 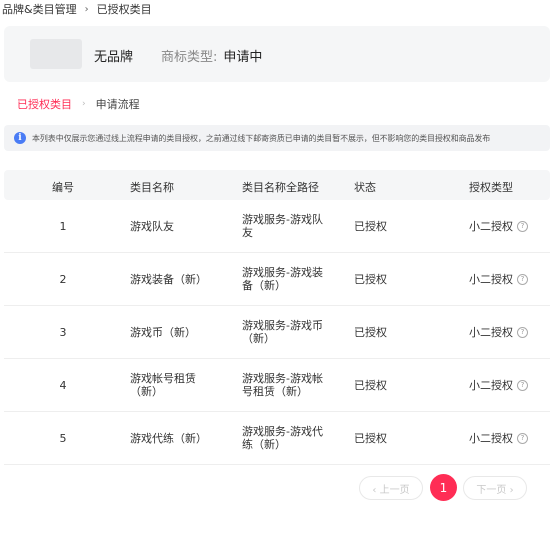 What do you see at coordinates (118, 104) in the screenshot?
I see `tab-application-process: 申请流程` at bounding box center [118, 104].